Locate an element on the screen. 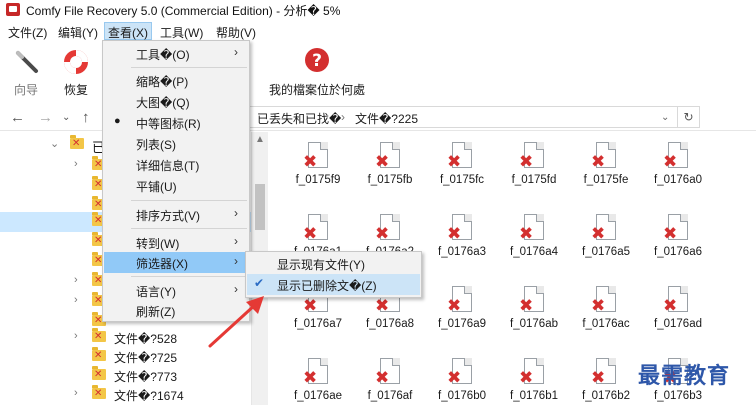  menu-file: 文件(Z) is located at coordinates (27, 31).